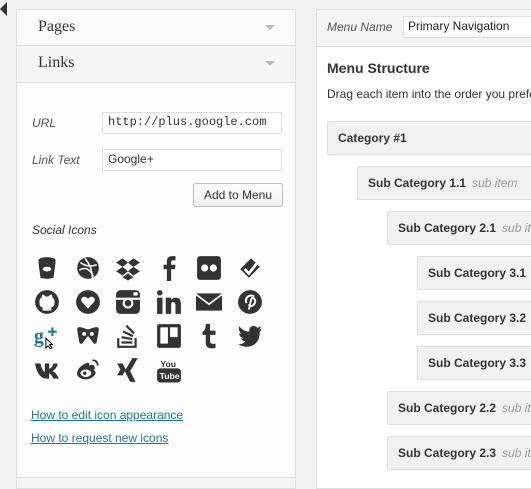 This screenshot has height=489, width=531. Describe the element at coordinates (169, 376) in the screenshot. I see `svg-text: Tube` at that location.